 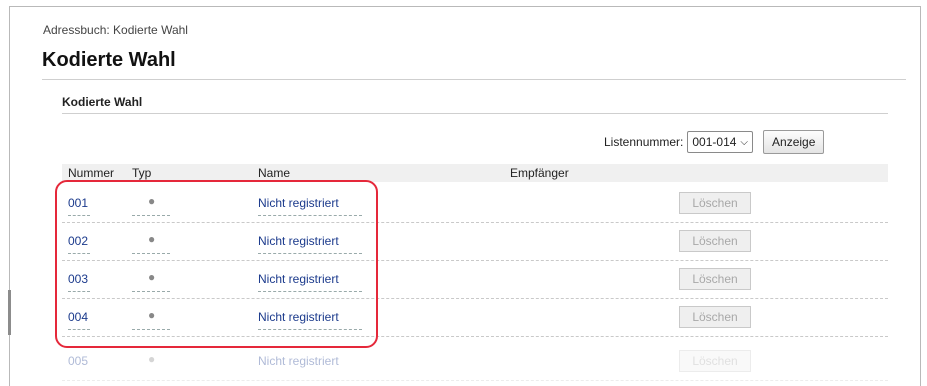 I want to click on table-row: 005 ● Nicht registriert Löschen, so click(x=475, y=362).